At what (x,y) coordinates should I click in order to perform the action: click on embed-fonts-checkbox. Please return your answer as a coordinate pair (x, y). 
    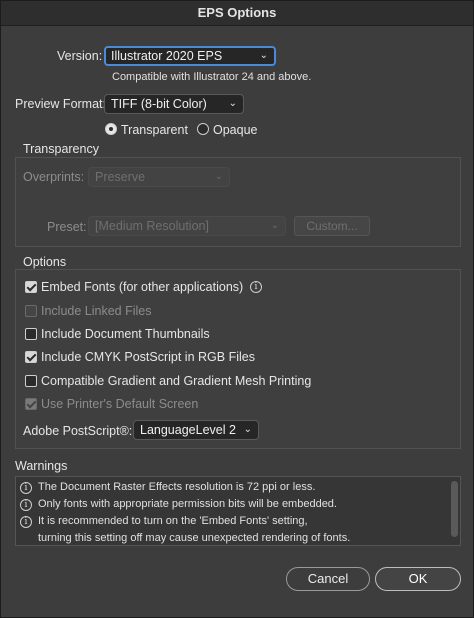
    Looking at the image, I should click on (31, 287).